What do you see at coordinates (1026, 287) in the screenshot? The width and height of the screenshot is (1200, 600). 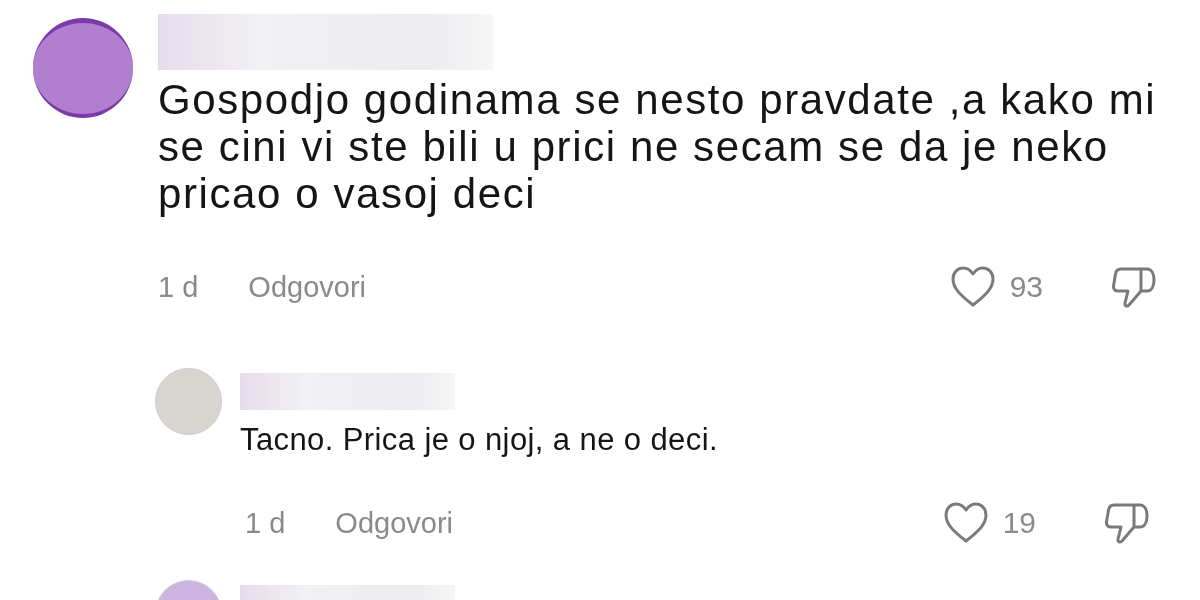 I see `like-count: 93` at bounding box center [1026, 287].